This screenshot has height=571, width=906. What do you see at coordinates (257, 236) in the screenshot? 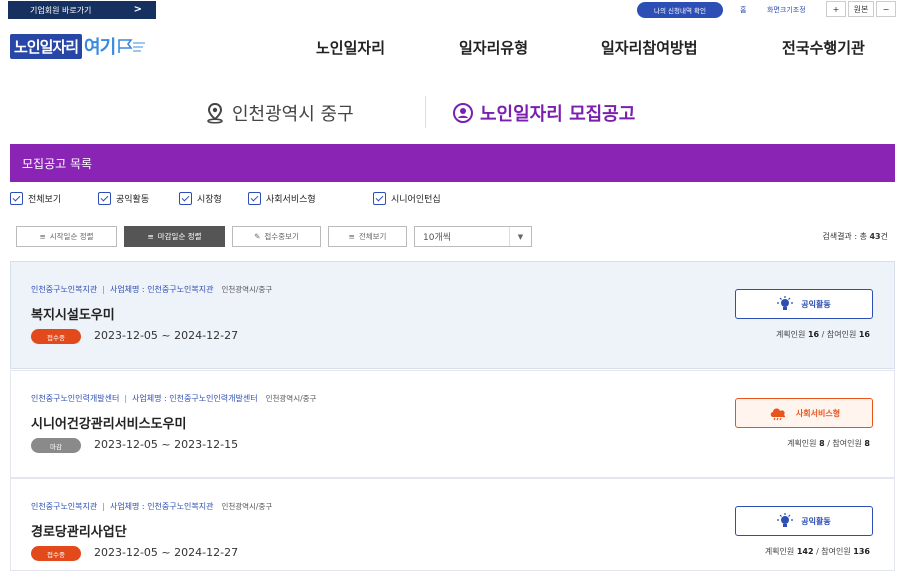
I see `pencil-icon: ✎` at bounding box center [257, 236].